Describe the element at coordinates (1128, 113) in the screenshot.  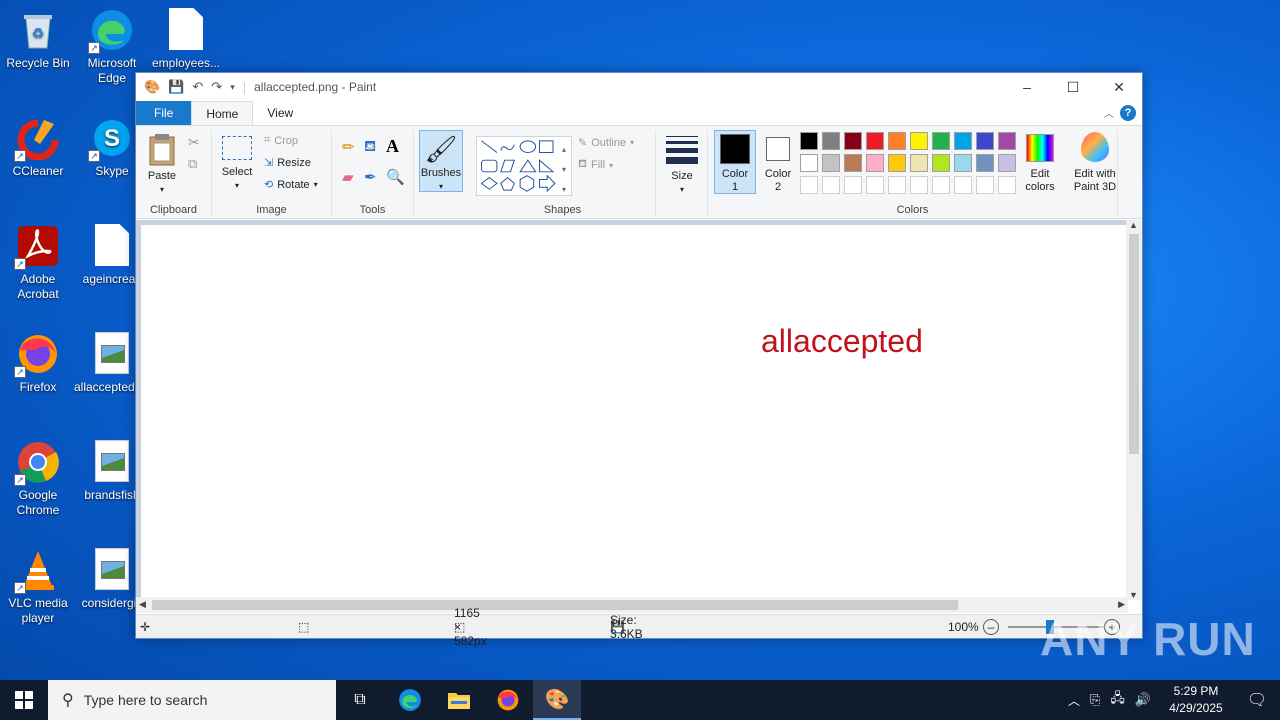
I see `help-icon: ?` at that location.